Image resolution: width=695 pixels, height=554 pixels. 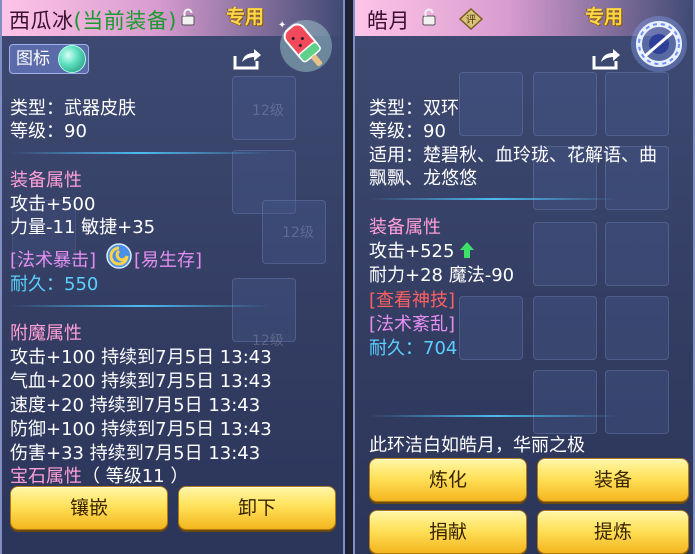 What do you see at coordinates (448, 480) in the screenshot?
I see `refine-button: 炼化` at bounding box center [448, 480].